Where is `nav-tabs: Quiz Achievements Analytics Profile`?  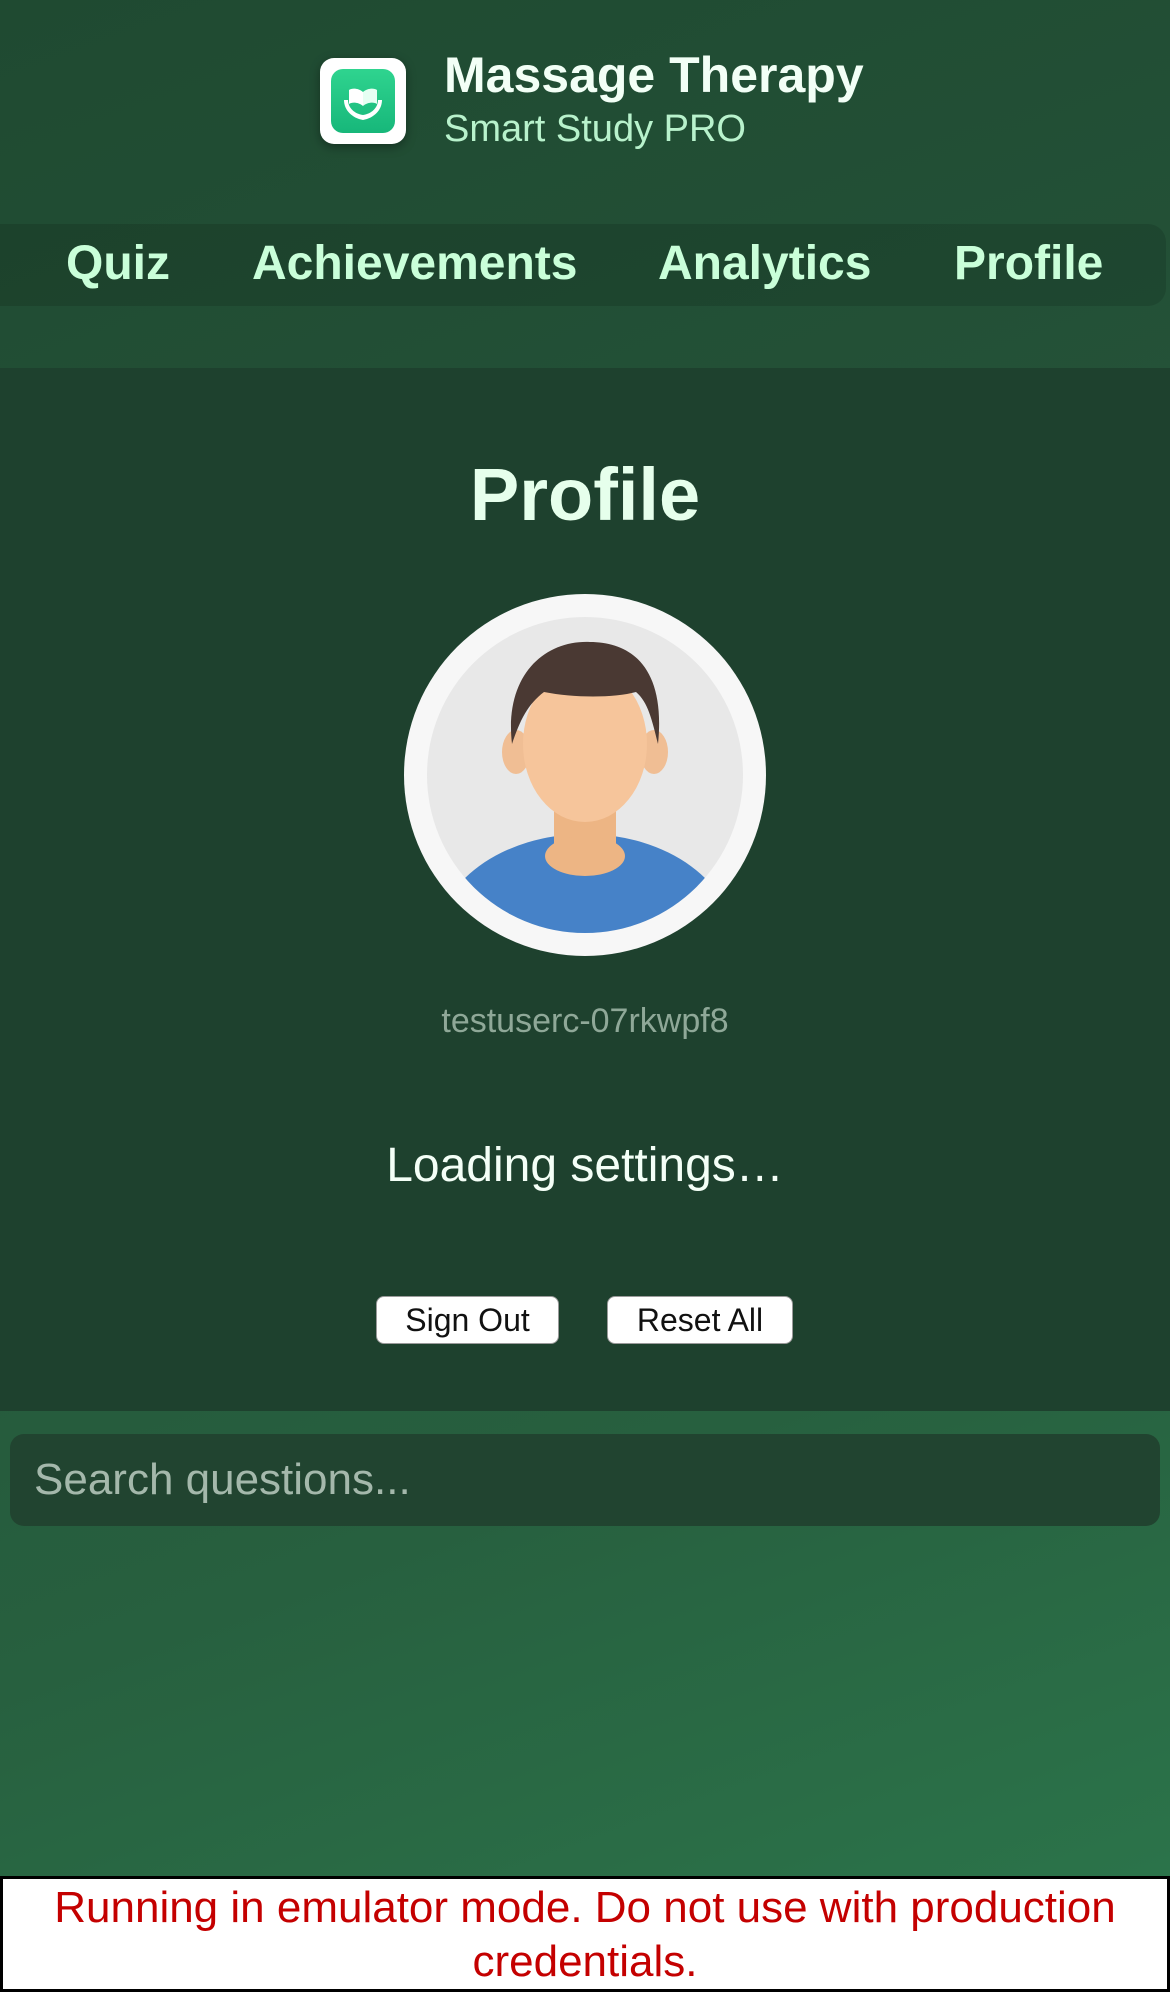 nav-tabs: Quiz Achievements Analytics Profile is located at coordinates (583, 265).